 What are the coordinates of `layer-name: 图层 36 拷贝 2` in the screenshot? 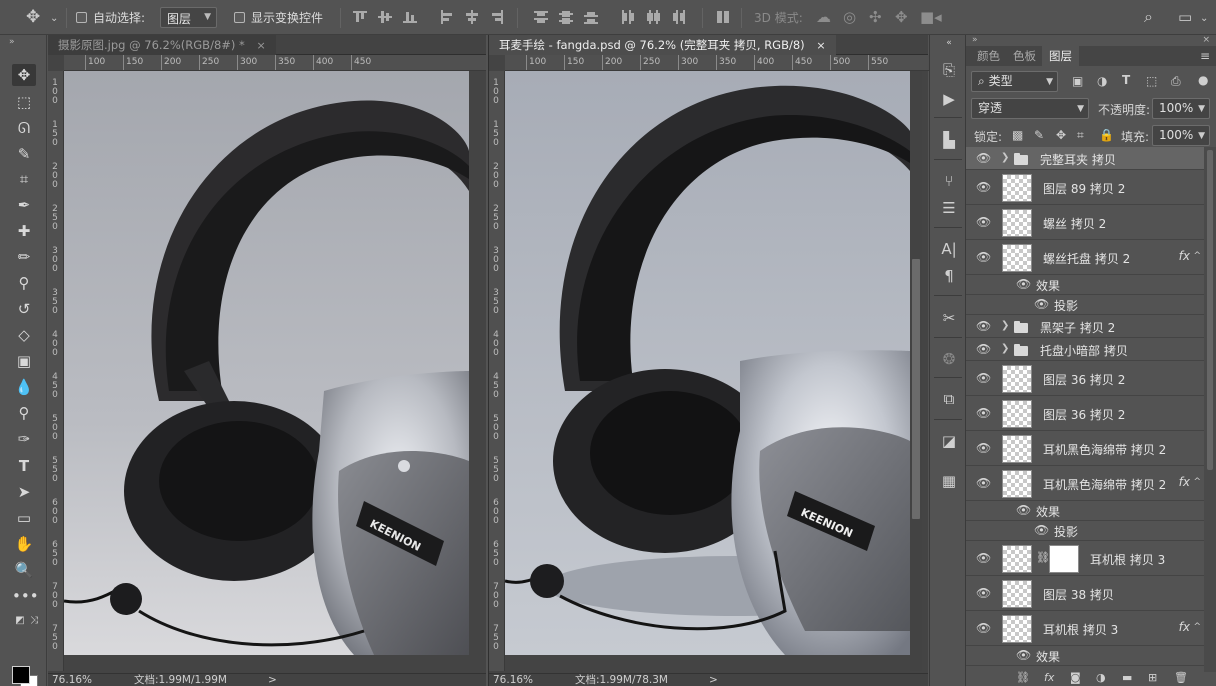 It's located at (1084, 379).